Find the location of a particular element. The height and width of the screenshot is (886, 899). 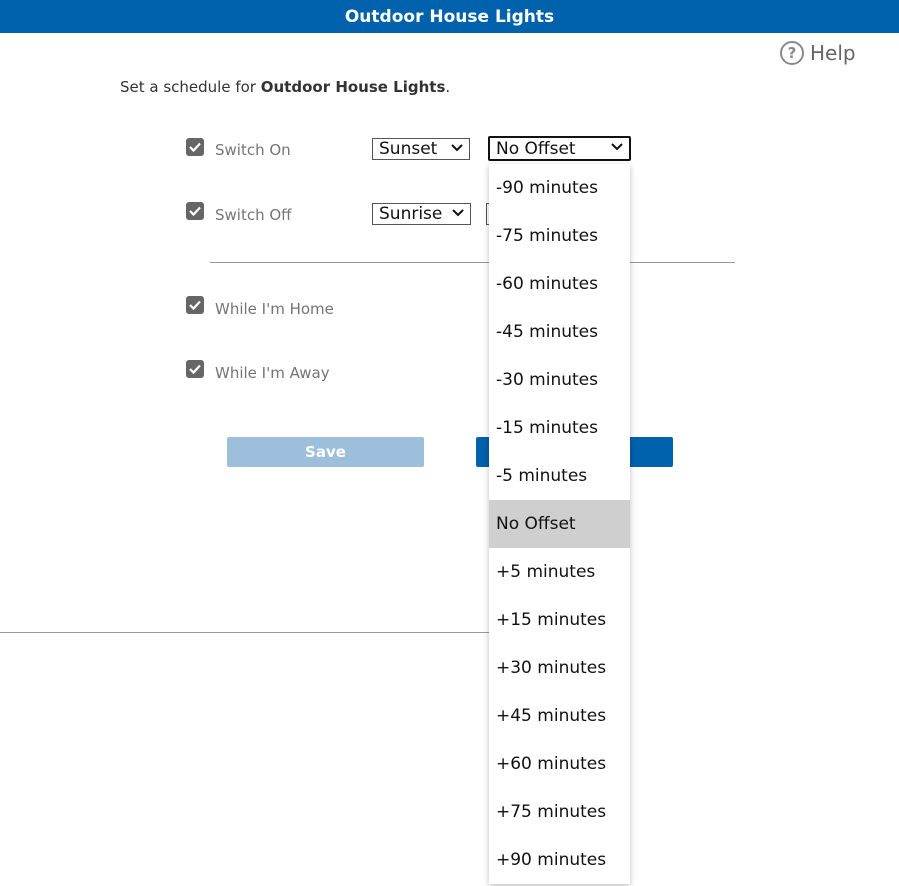

offset-option: No Offset is located at coordinates (559, 524).